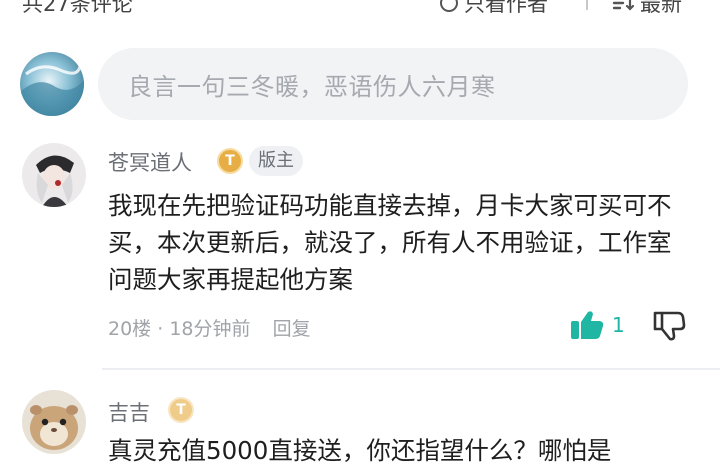 This screenshot has width=720, height=469. I want to click on my-avatar, so click(52, 84).